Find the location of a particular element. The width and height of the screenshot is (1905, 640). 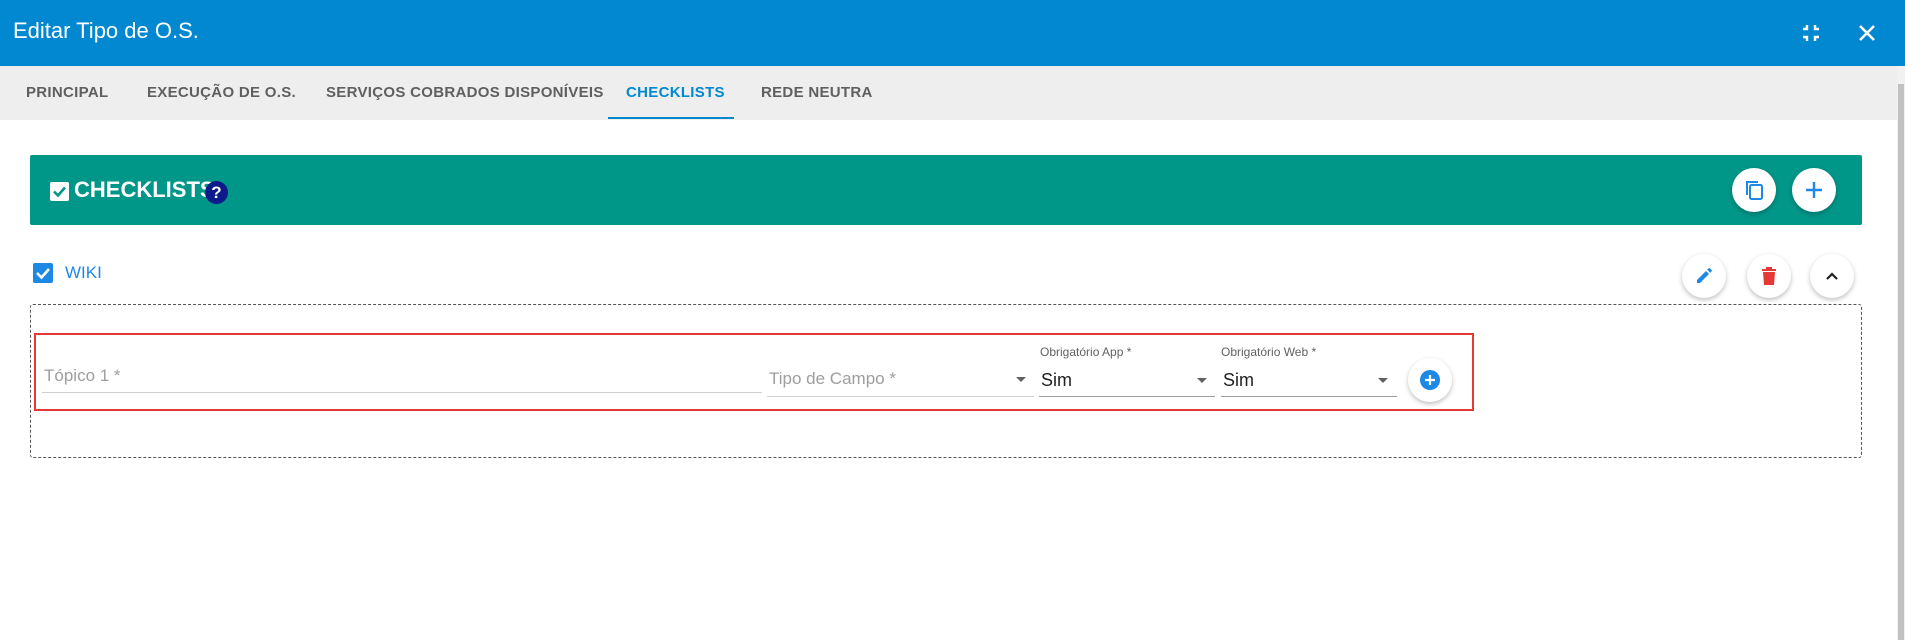

tab-principal: PRINCIPAL is located at coordinates (67, 93).